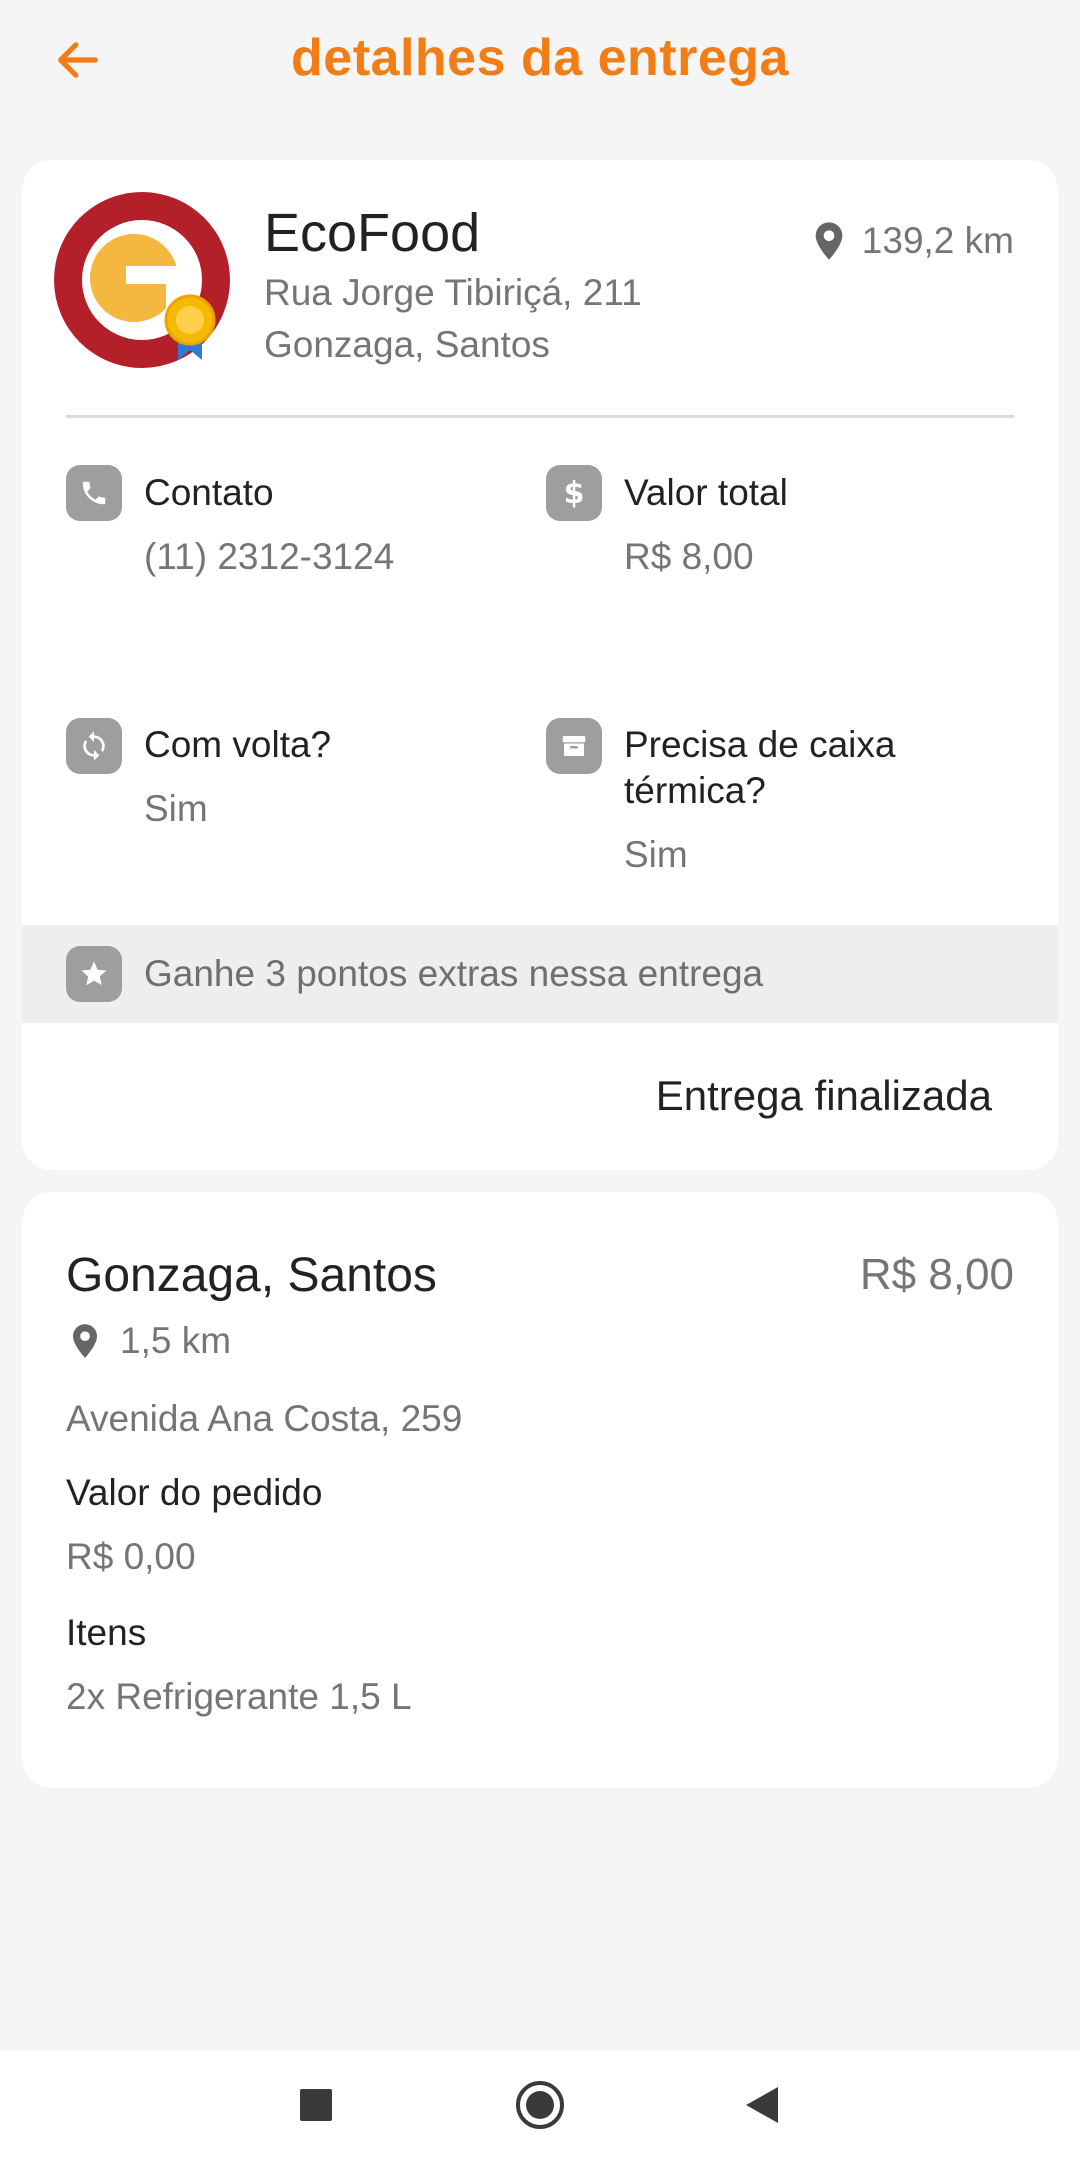 The image size is (1080, 2160). What do you see at coordinates (760, 744) in the screenshot?
I see `thermal-box-label-line1: Precisa de caixa` at bounding box center [760, 744].